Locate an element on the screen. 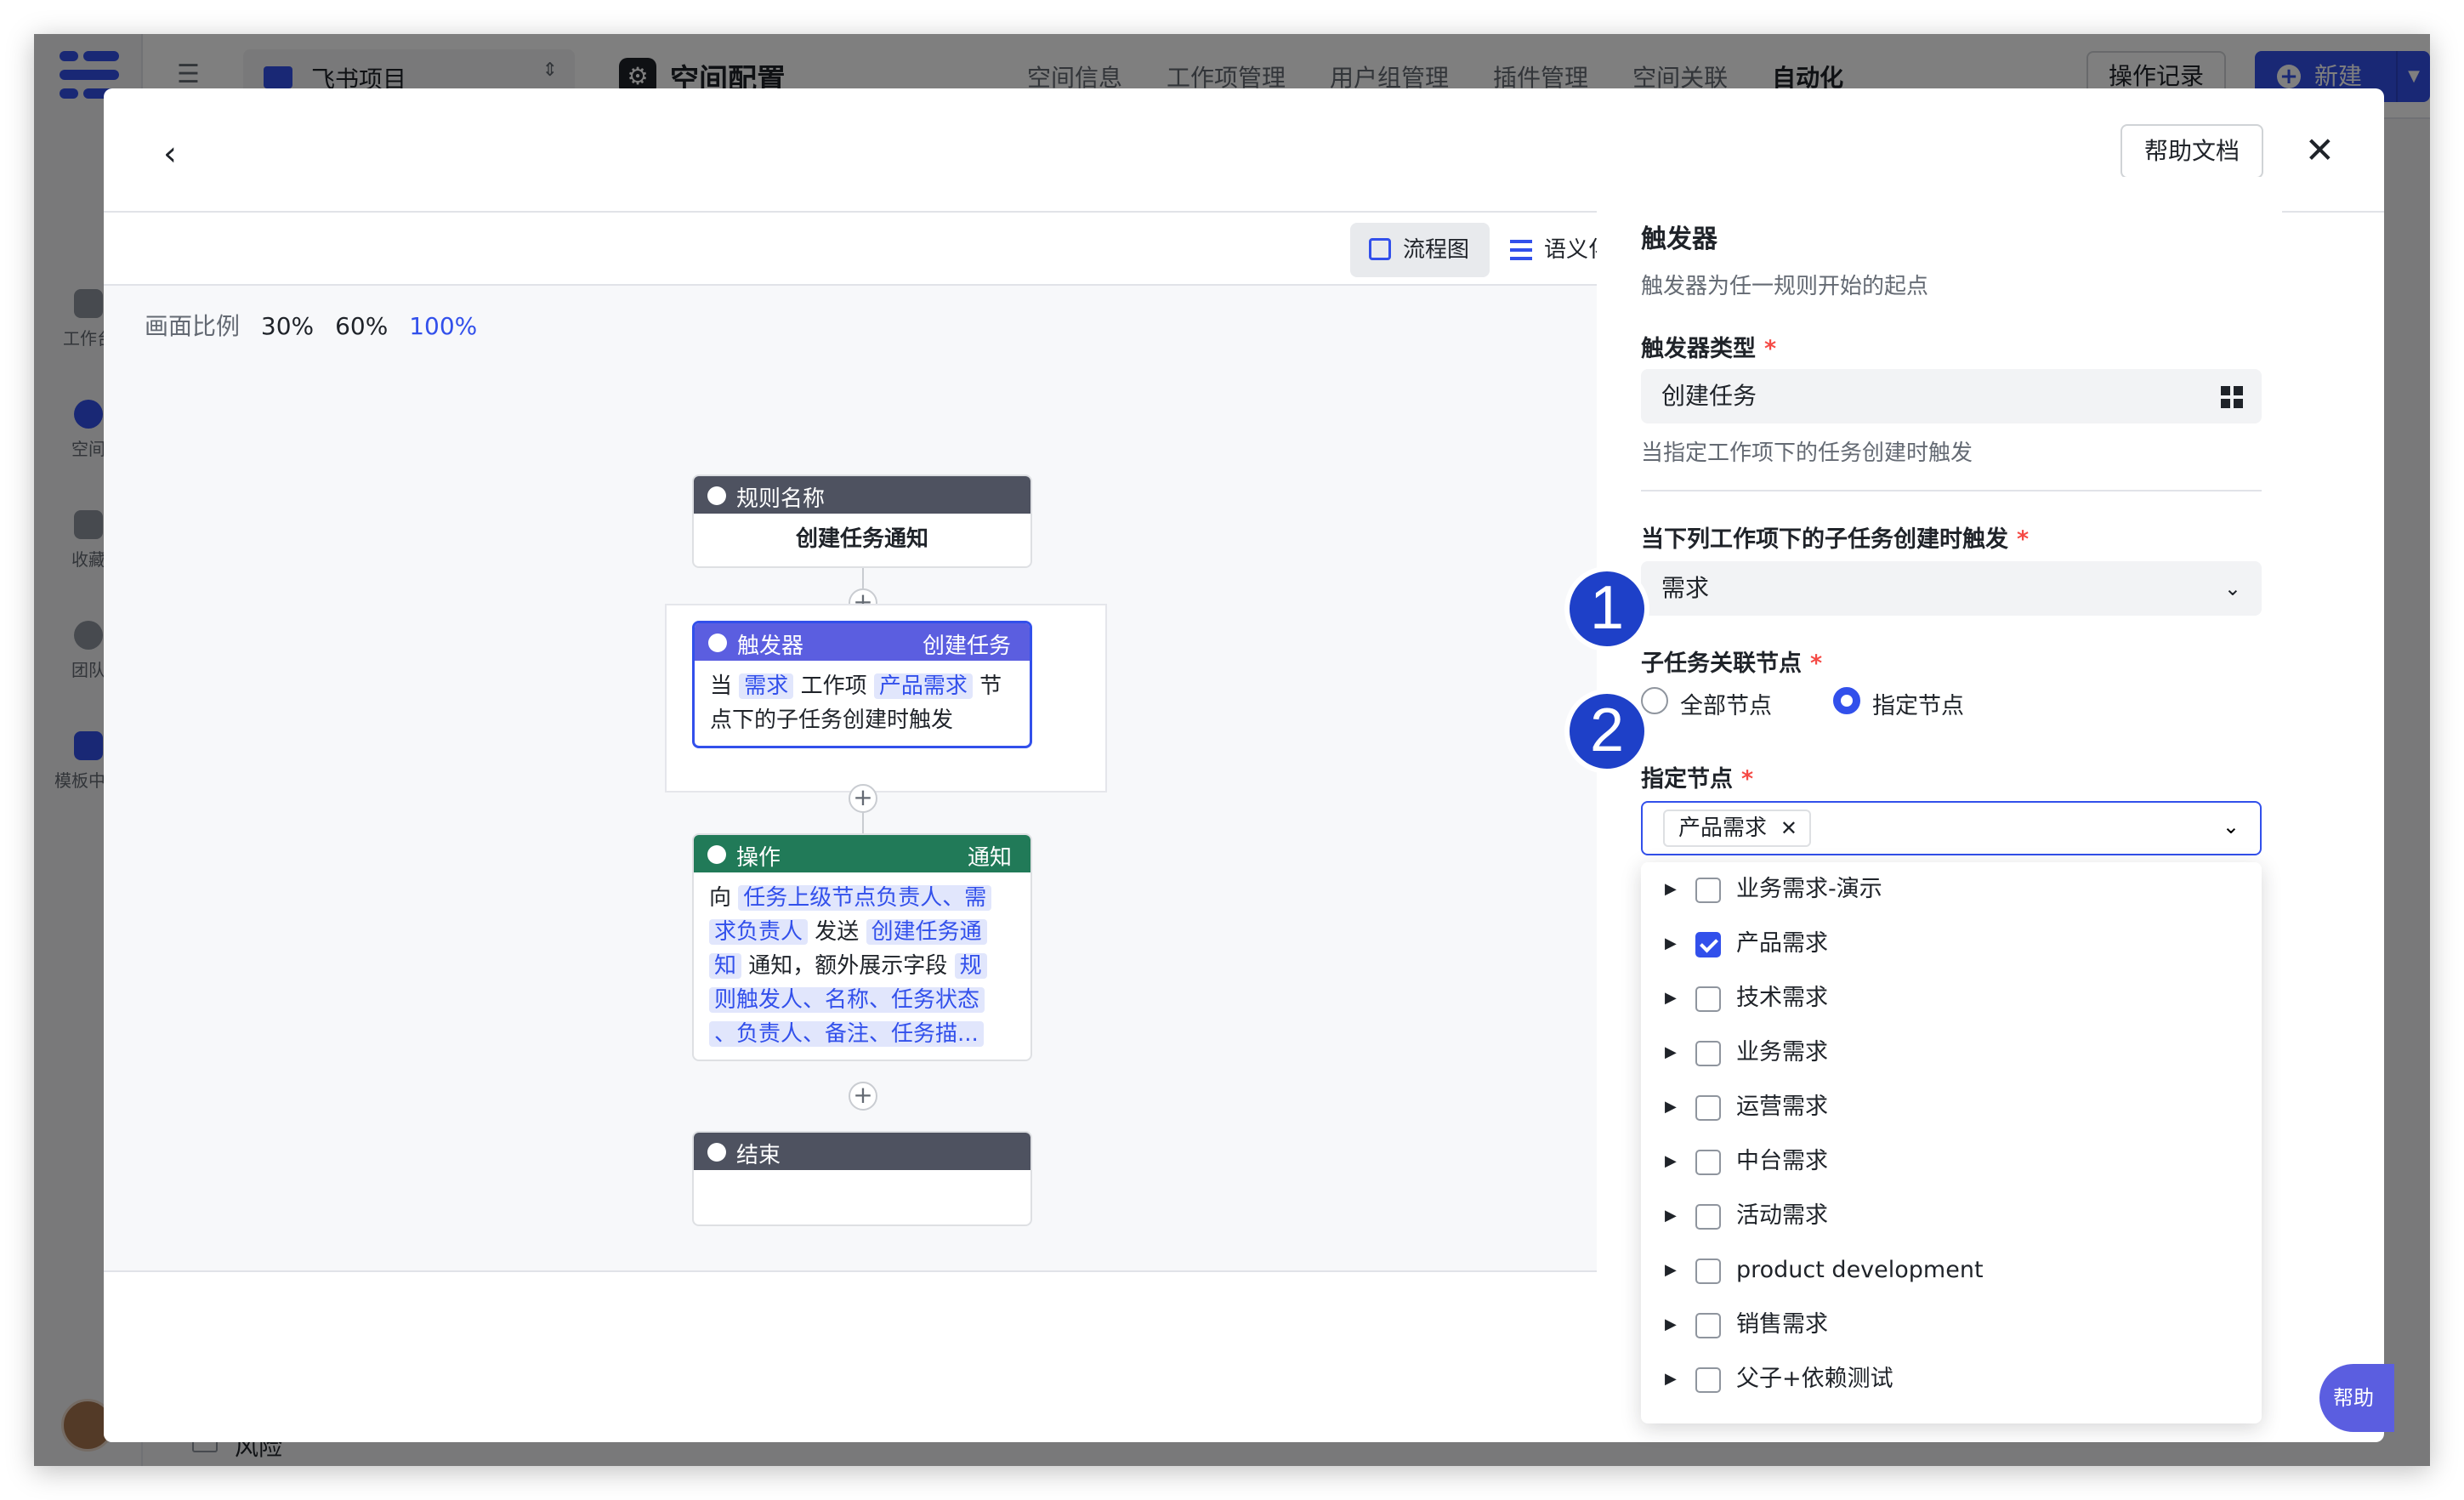 The image size is (2464, 1500). trigger-type-label: 触发器类型 * is located at coordinates (1709, 349).